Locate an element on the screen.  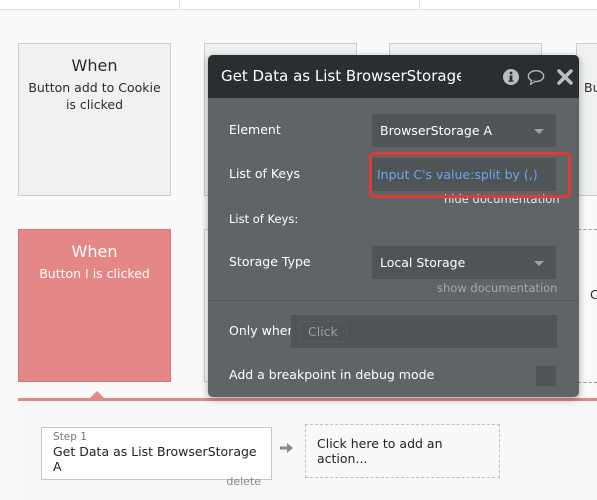
step-label: Step 1 is located at coordinates (70, 437).